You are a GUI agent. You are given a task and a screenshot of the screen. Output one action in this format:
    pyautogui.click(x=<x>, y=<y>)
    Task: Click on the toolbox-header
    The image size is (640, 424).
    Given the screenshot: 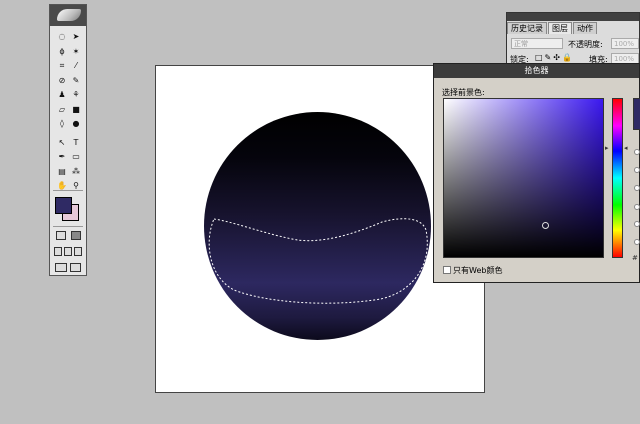 What is the action you would take?
    pyautogui.click(x=68, y=15)
    